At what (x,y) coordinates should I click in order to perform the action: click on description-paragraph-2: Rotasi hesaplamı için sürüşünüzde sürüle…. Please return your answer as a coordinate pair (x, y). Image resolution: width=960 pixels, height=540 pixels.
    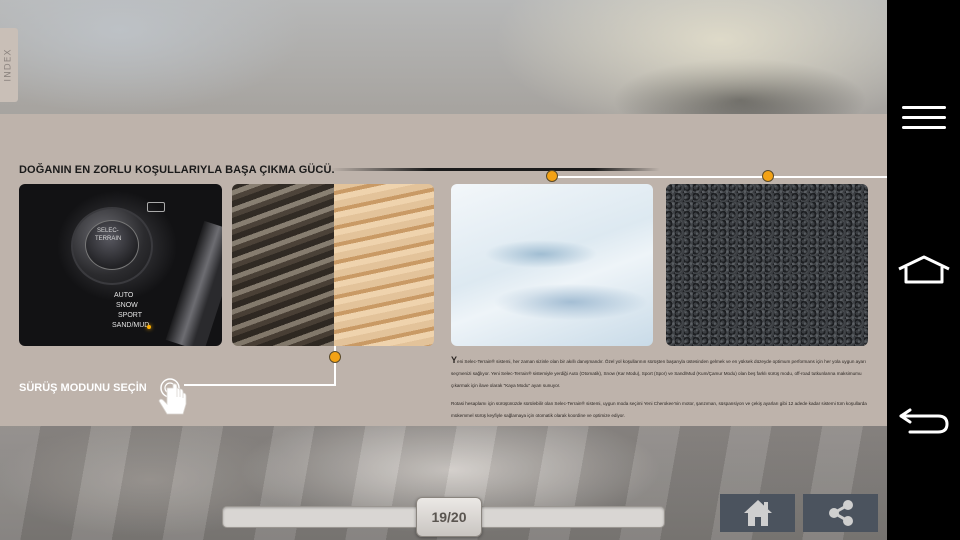
    Looking at the image, I should click on (659, 409).